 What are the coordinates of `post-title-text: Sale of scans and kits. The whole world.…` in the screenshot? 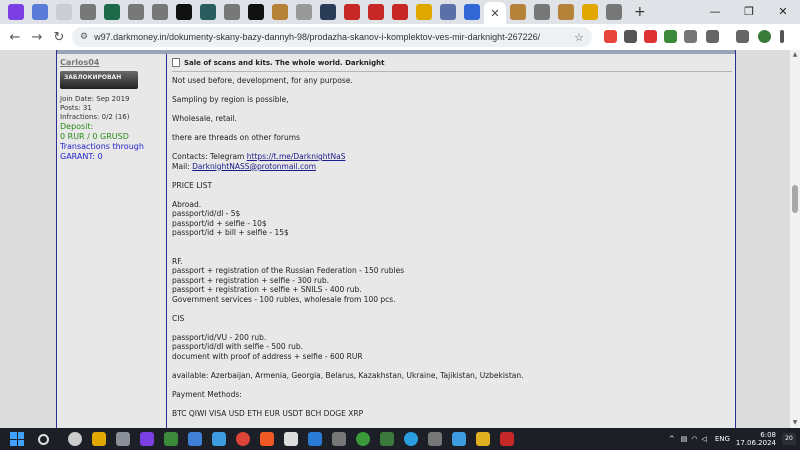 It's located at (284, 62).